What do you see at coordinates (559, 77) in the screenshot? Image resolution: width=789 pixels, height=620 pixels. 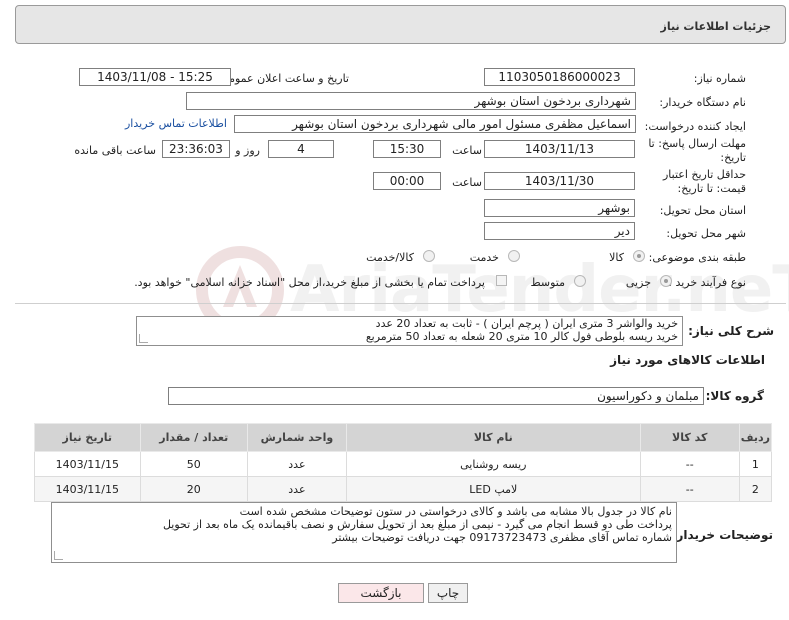 I see `need-number-field: 1103050186000023` at bounding box center [559, 77].